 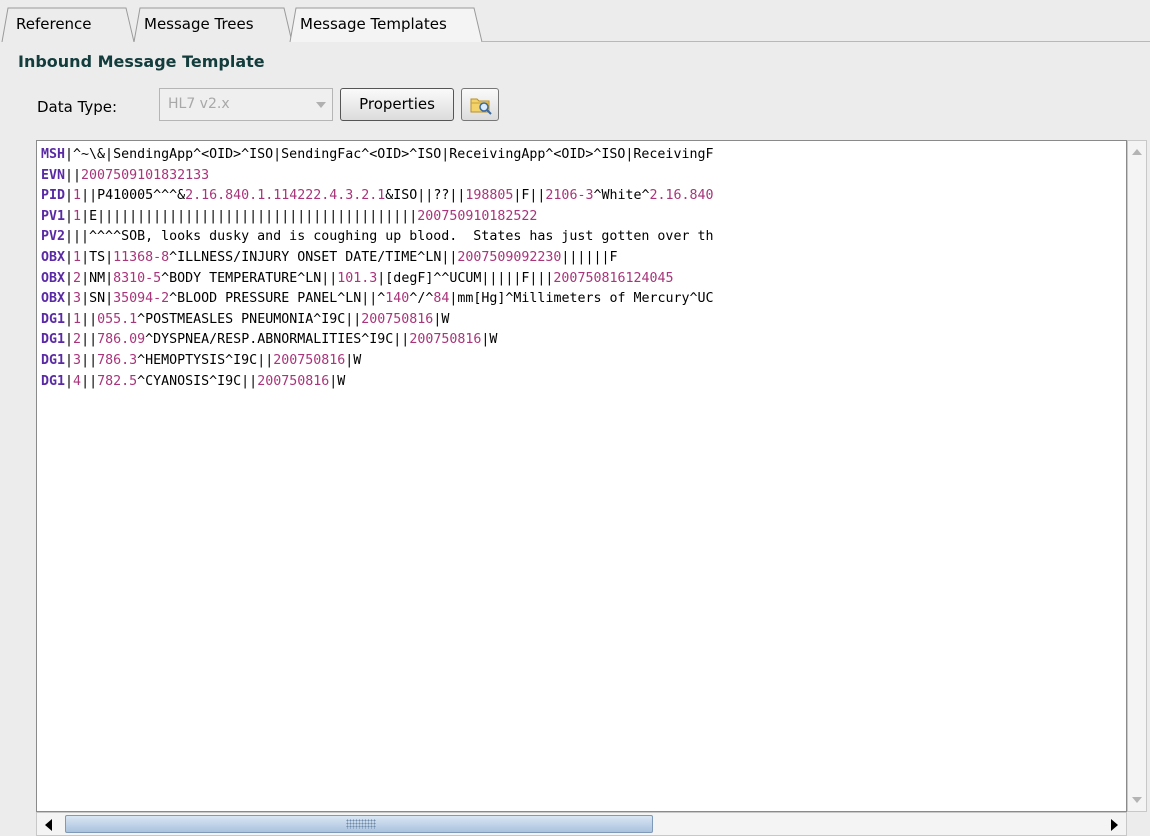 What do you see at coordinates (141, 257) in the screenshot?
I see `numeric-value: 11368-8` at bounding box center [141, 257].